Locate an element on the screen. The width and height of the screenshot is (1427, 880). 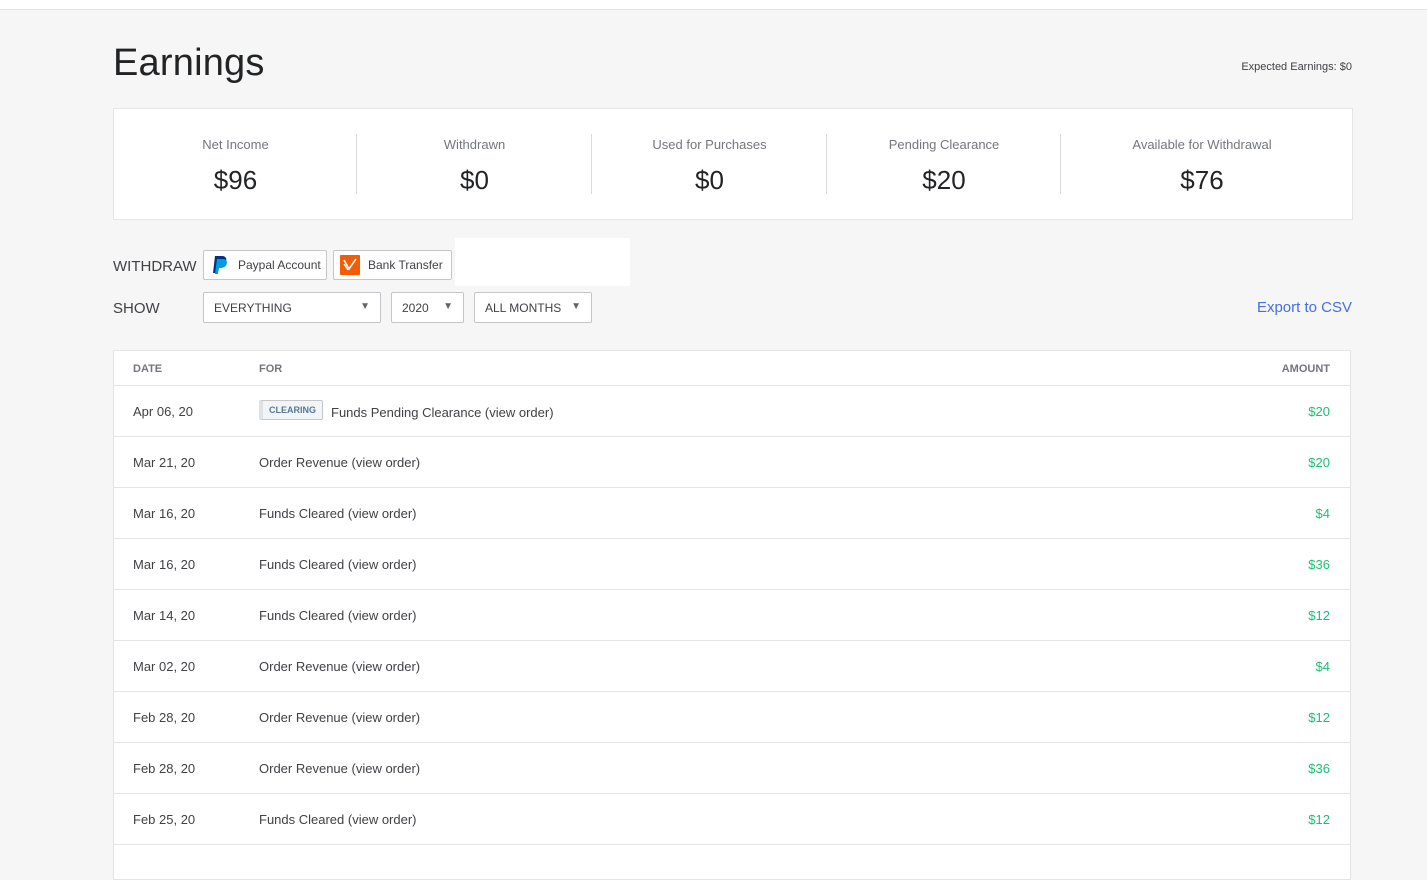
column-header-amount: AMOUNT is located at coordinates (1305, 369).